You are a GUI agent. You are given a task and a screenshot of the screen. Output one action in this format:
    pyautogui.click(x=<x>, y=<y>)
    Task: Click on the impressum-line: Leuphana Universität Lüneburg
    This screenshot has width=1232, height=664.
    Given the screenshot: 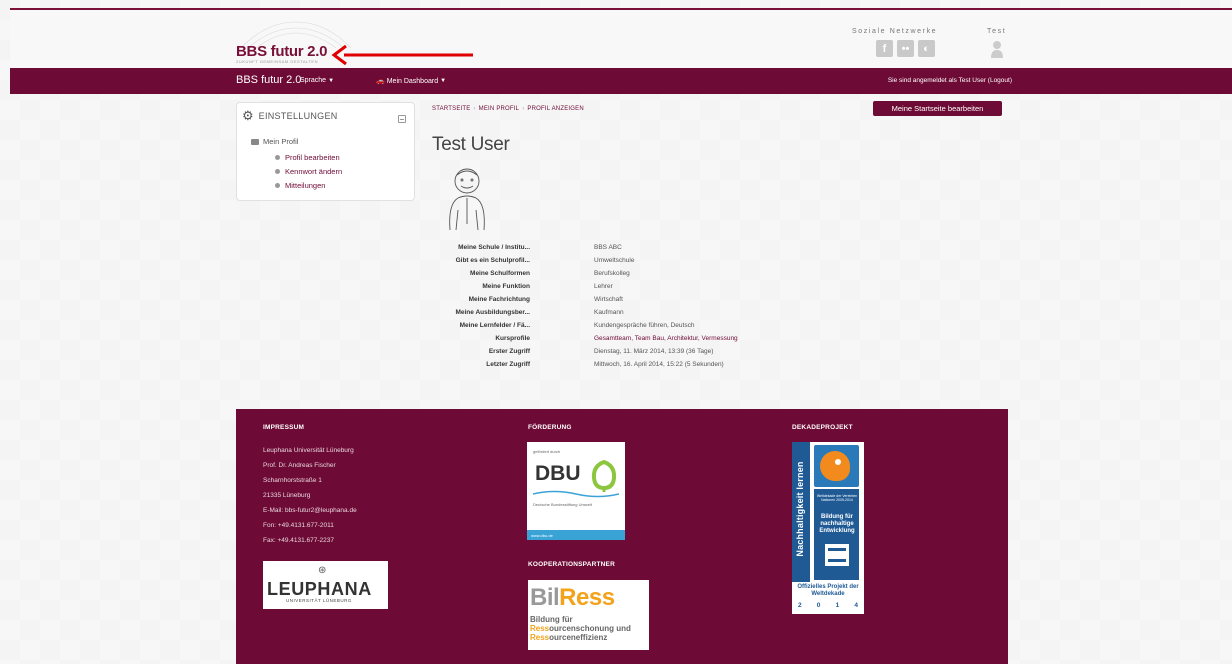 What is the action you would take?
    pyautogui.click(x=308, y=450)
    